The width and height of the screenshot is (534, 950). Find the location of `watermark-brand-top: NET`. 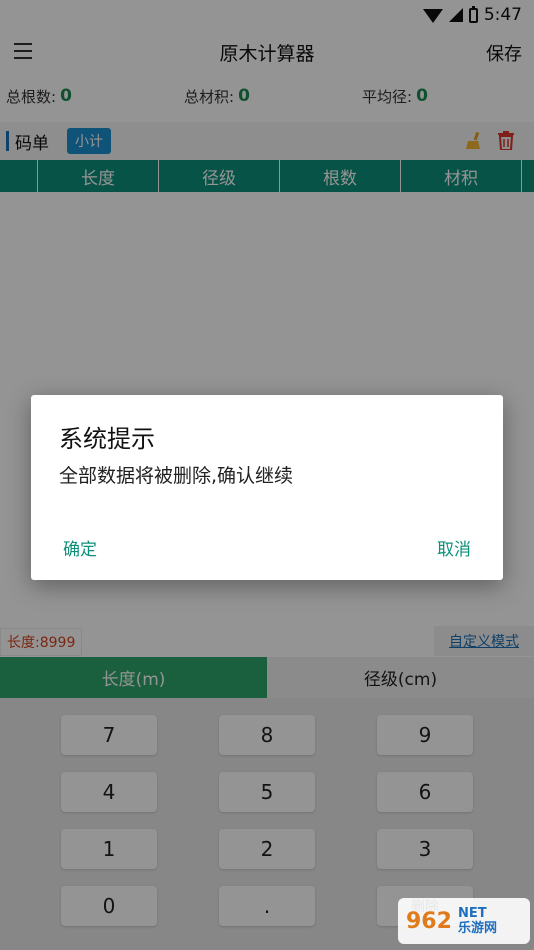

watermark-brand-top: NET is located at coordinates (472, 913).